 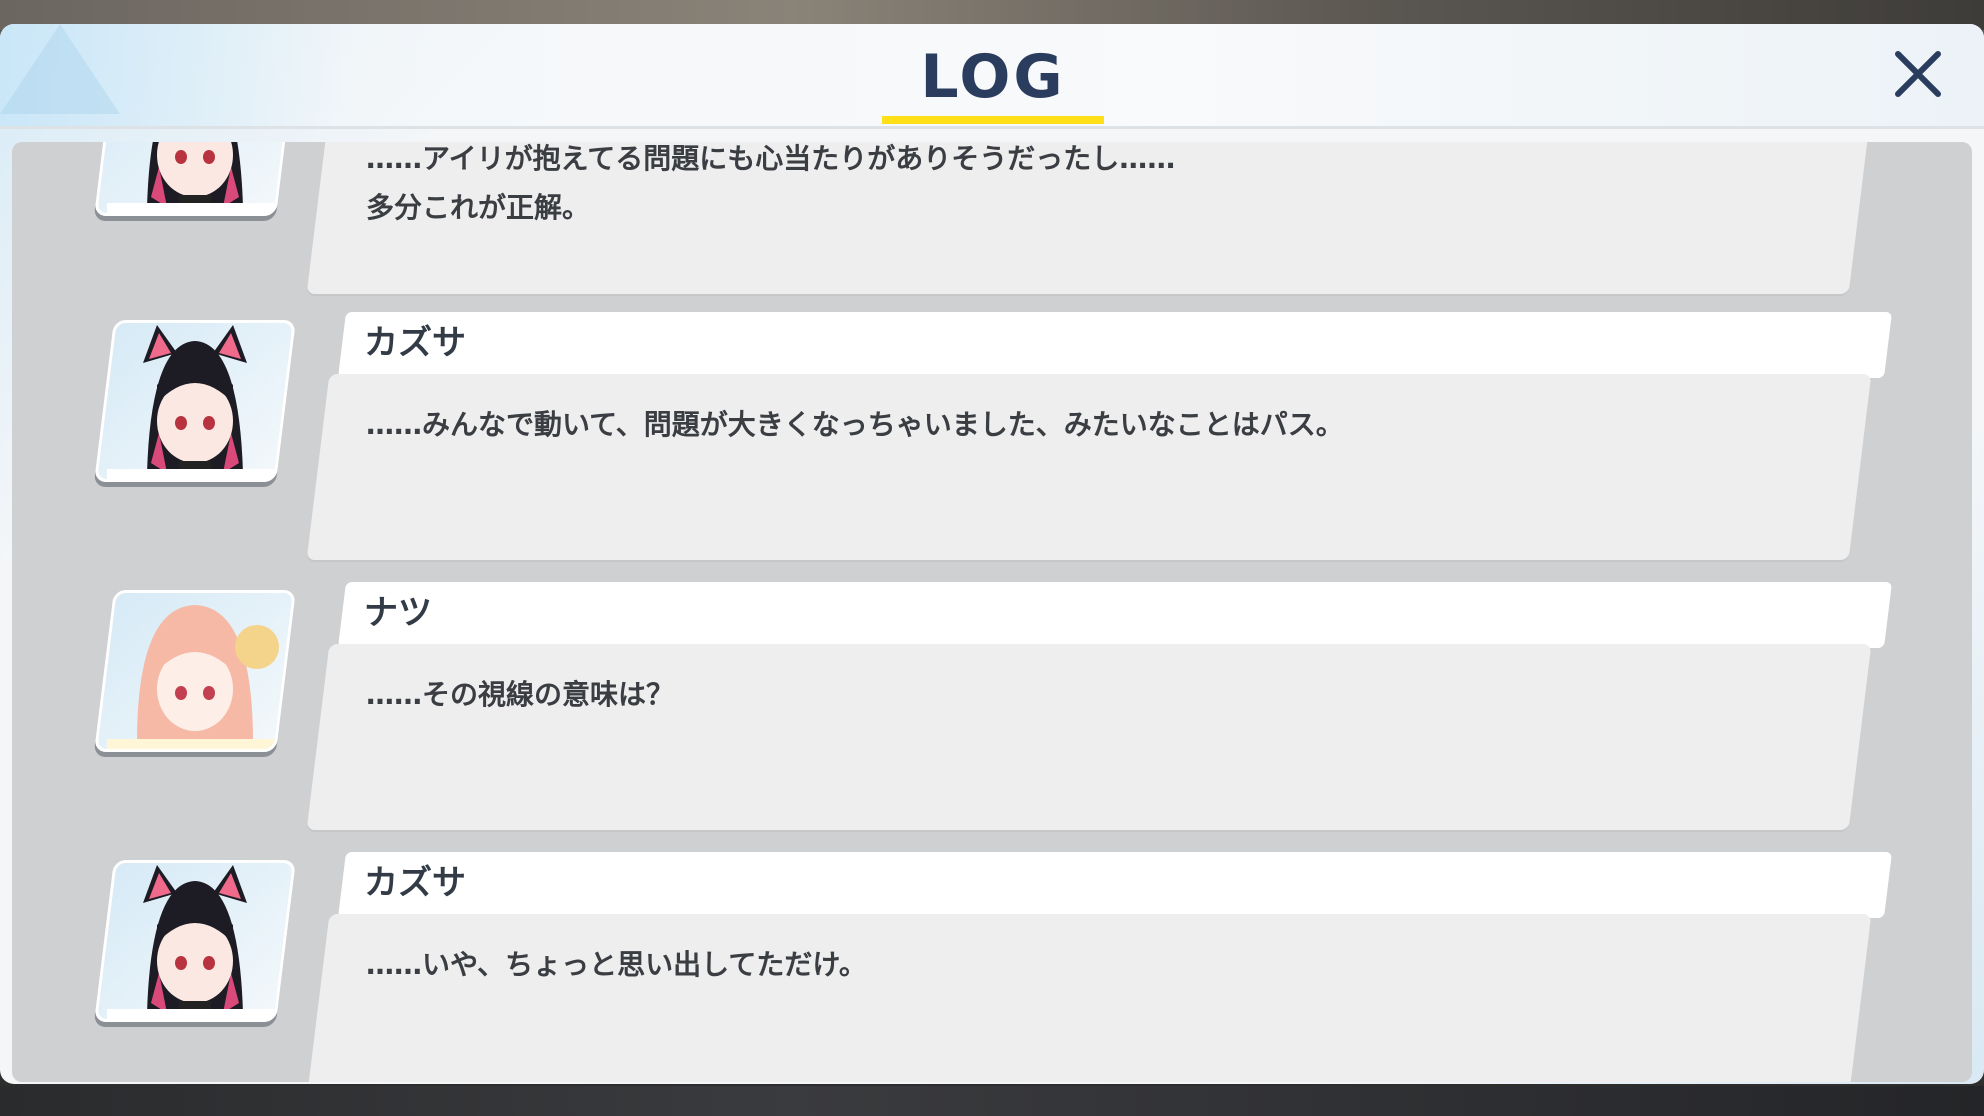 I want to click on close-icon, so click(x=1918, y=74).